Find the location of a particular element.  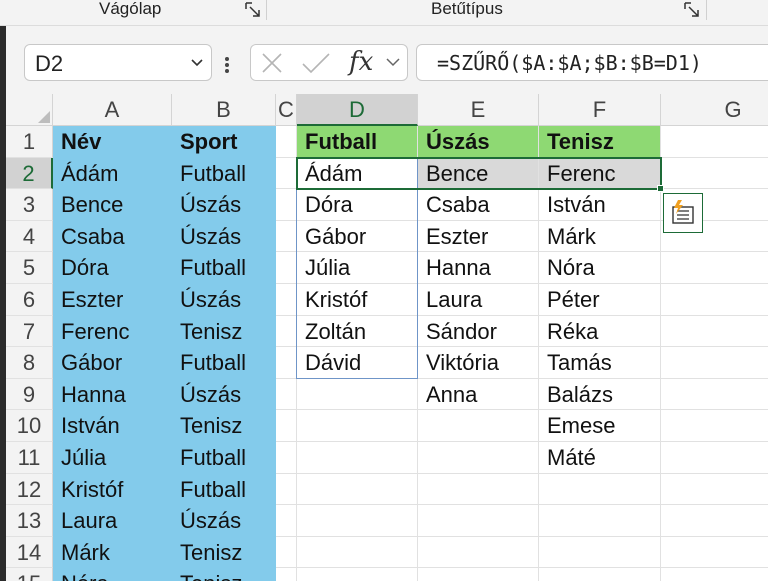

row-header-12: 12 is located at coordinates (29, 489).